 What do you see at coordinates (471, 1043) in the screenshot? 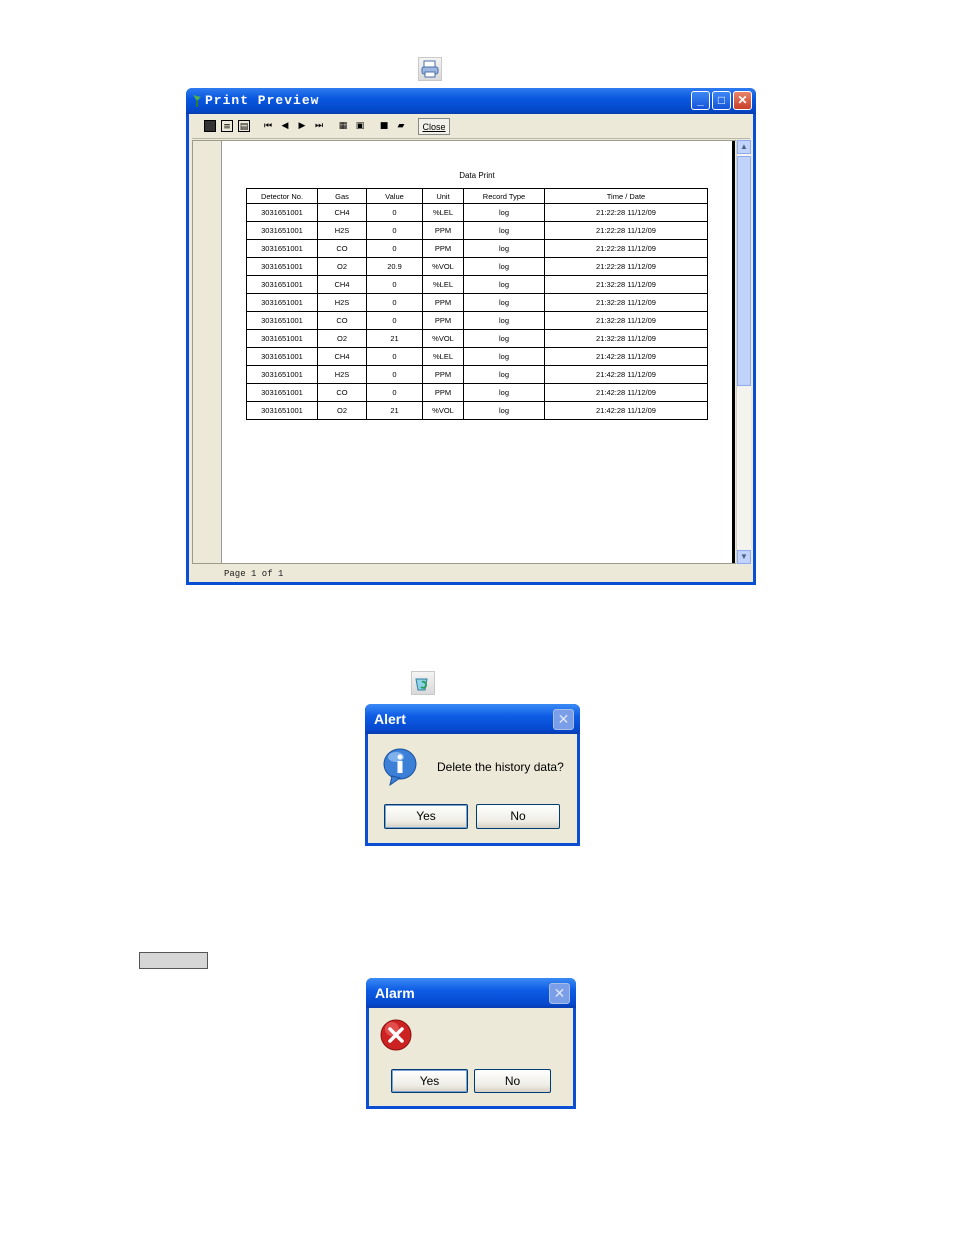
I see `alarm-dialog: Alarm ✕ Yes No` at bounding box center [471, 1043].